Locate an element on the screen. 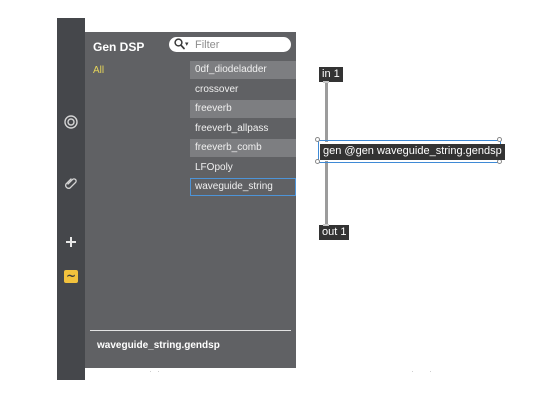 The height and width of the screenshot is (400, 543). tilde-icon: ~ is located at coordinates (71, 276).